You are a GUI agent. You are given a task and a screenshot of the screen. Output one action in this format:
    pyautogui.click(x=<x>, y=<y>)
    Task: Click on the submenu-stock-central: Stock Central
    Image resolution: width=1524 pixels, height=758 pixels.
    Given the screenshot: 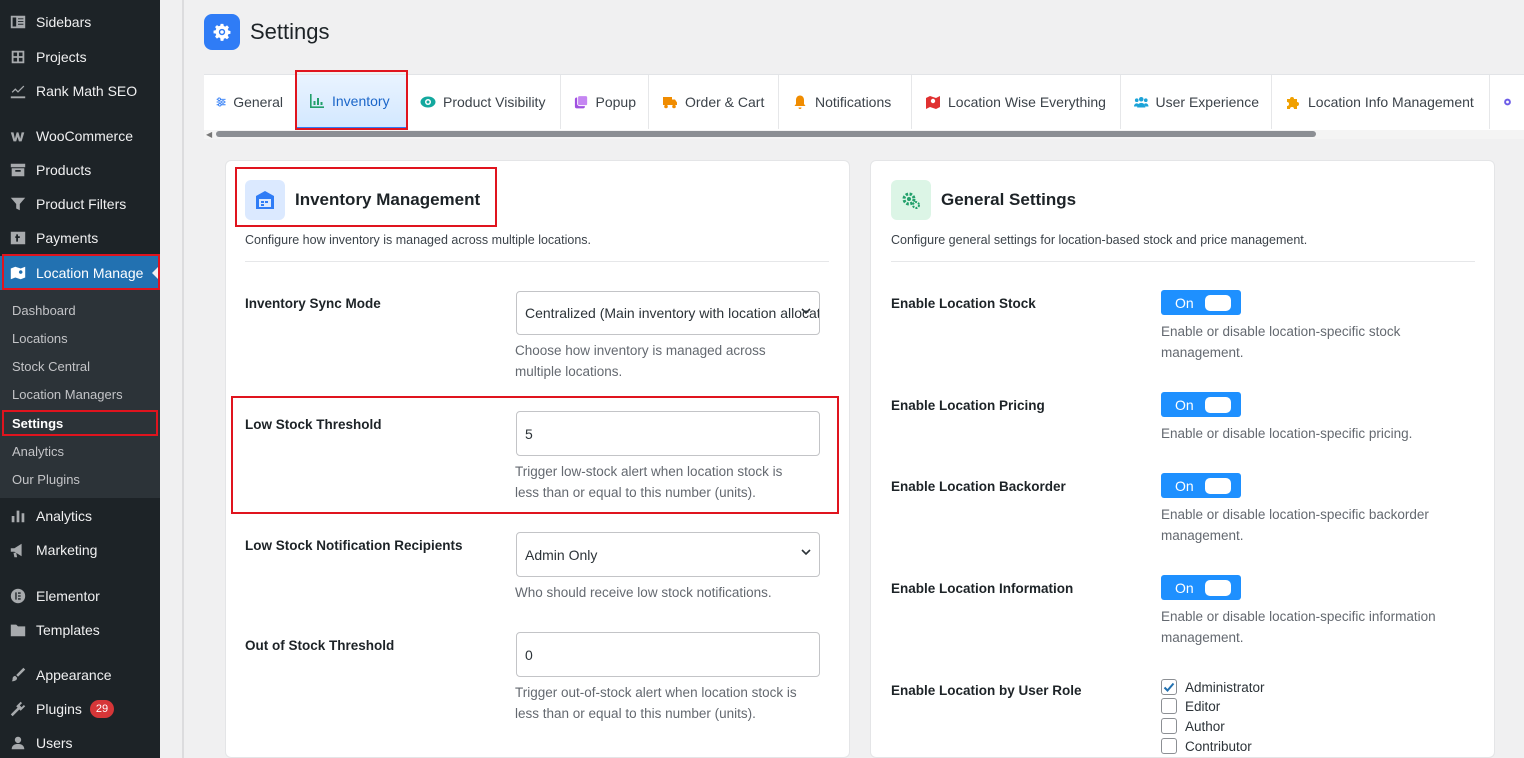 What is the action you would take?
    pyautogui.click(x=51, y=366)
    